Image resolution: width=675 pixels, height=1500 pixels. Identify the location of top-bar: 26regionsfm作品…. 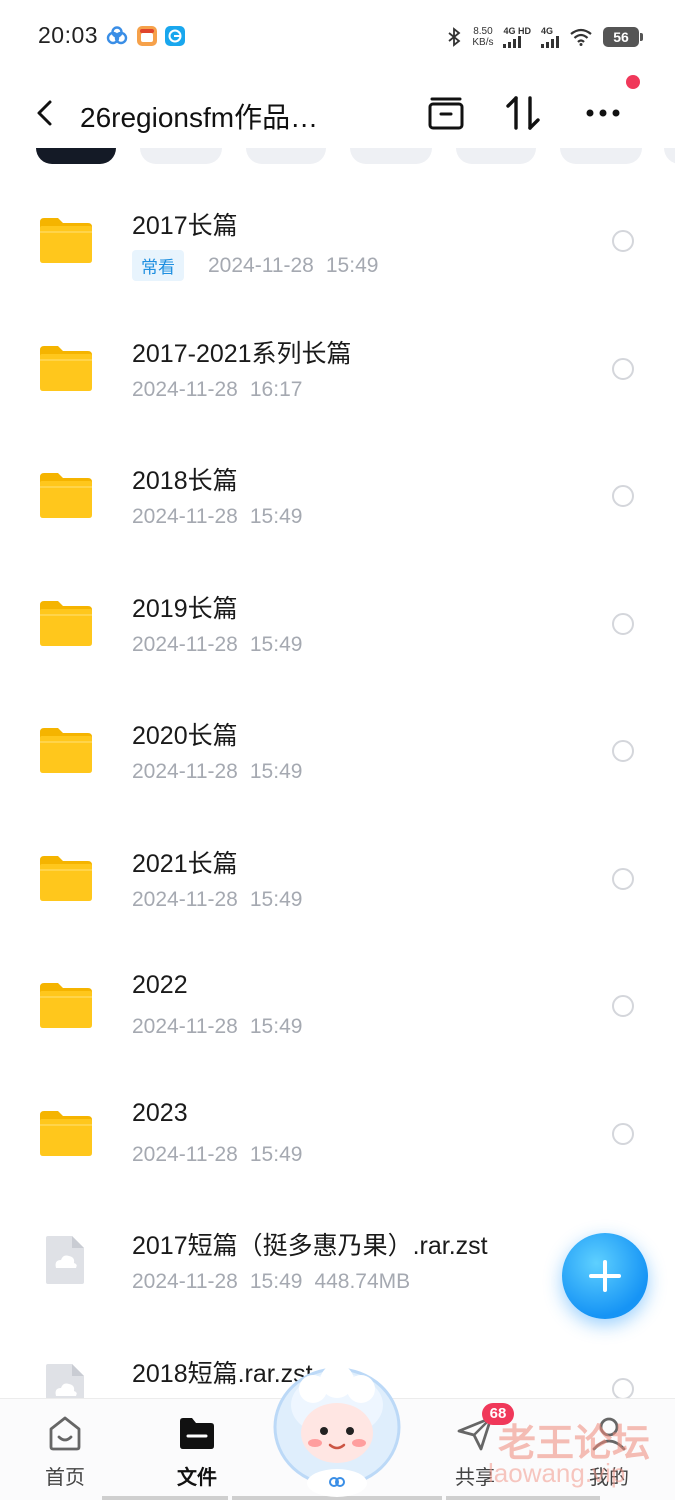
(337, 113).